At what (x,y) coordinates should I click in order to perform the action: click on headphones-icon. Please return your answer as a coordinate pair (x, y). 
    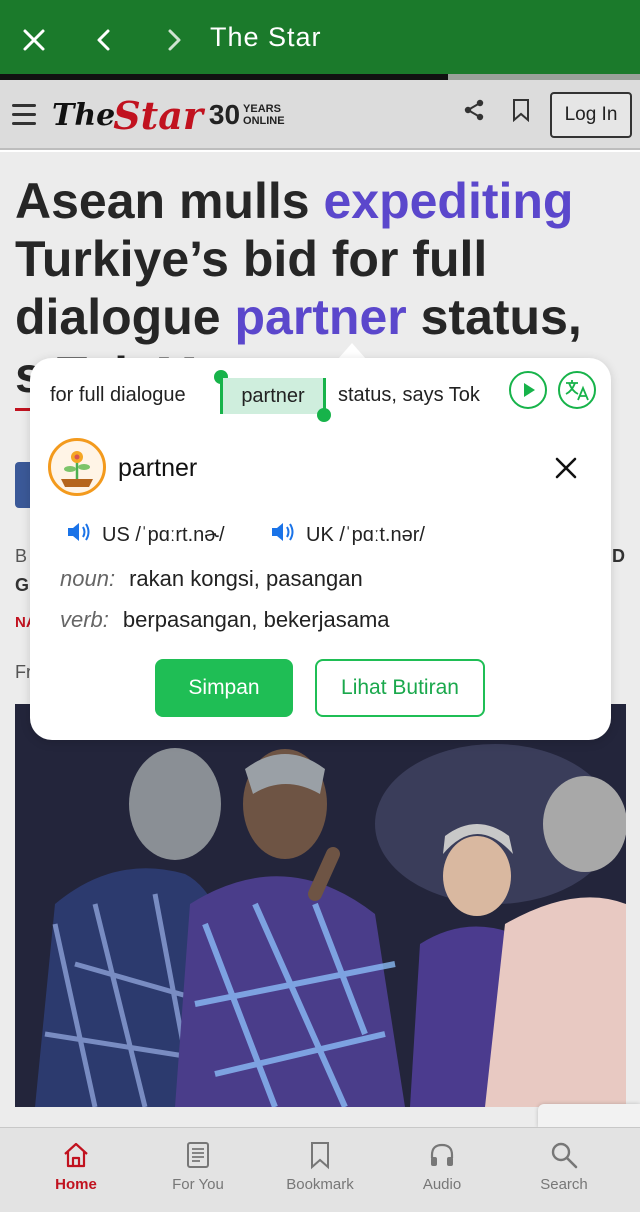
    Looking at the image, I should click on (442, 1154).